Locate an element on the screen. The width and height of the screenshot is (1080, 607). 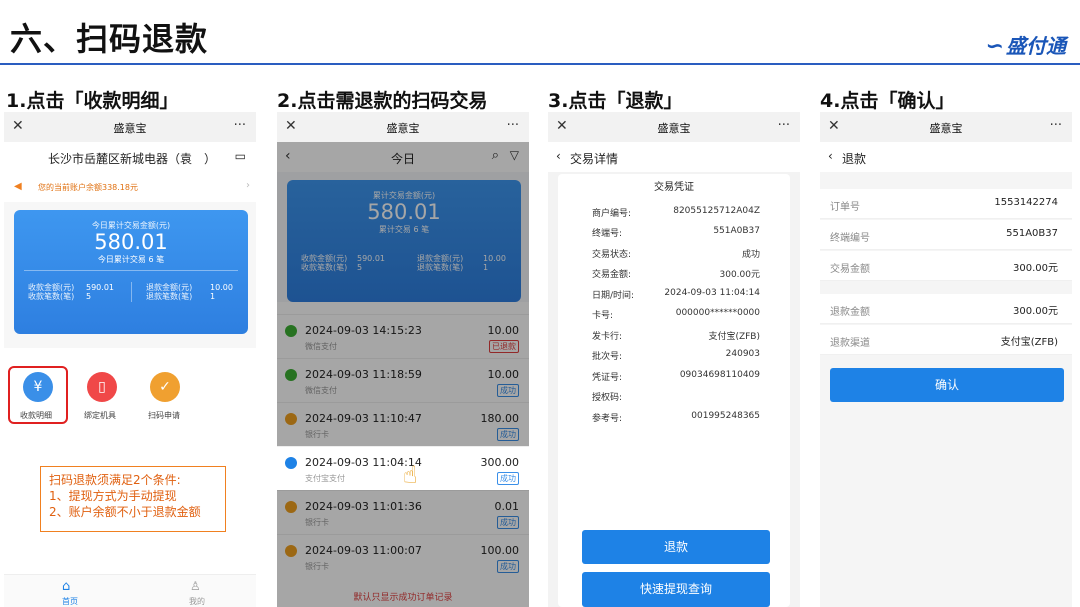
form-row-refund-amount: 退款金额 300.00元 is located at coordinates (946, 309).